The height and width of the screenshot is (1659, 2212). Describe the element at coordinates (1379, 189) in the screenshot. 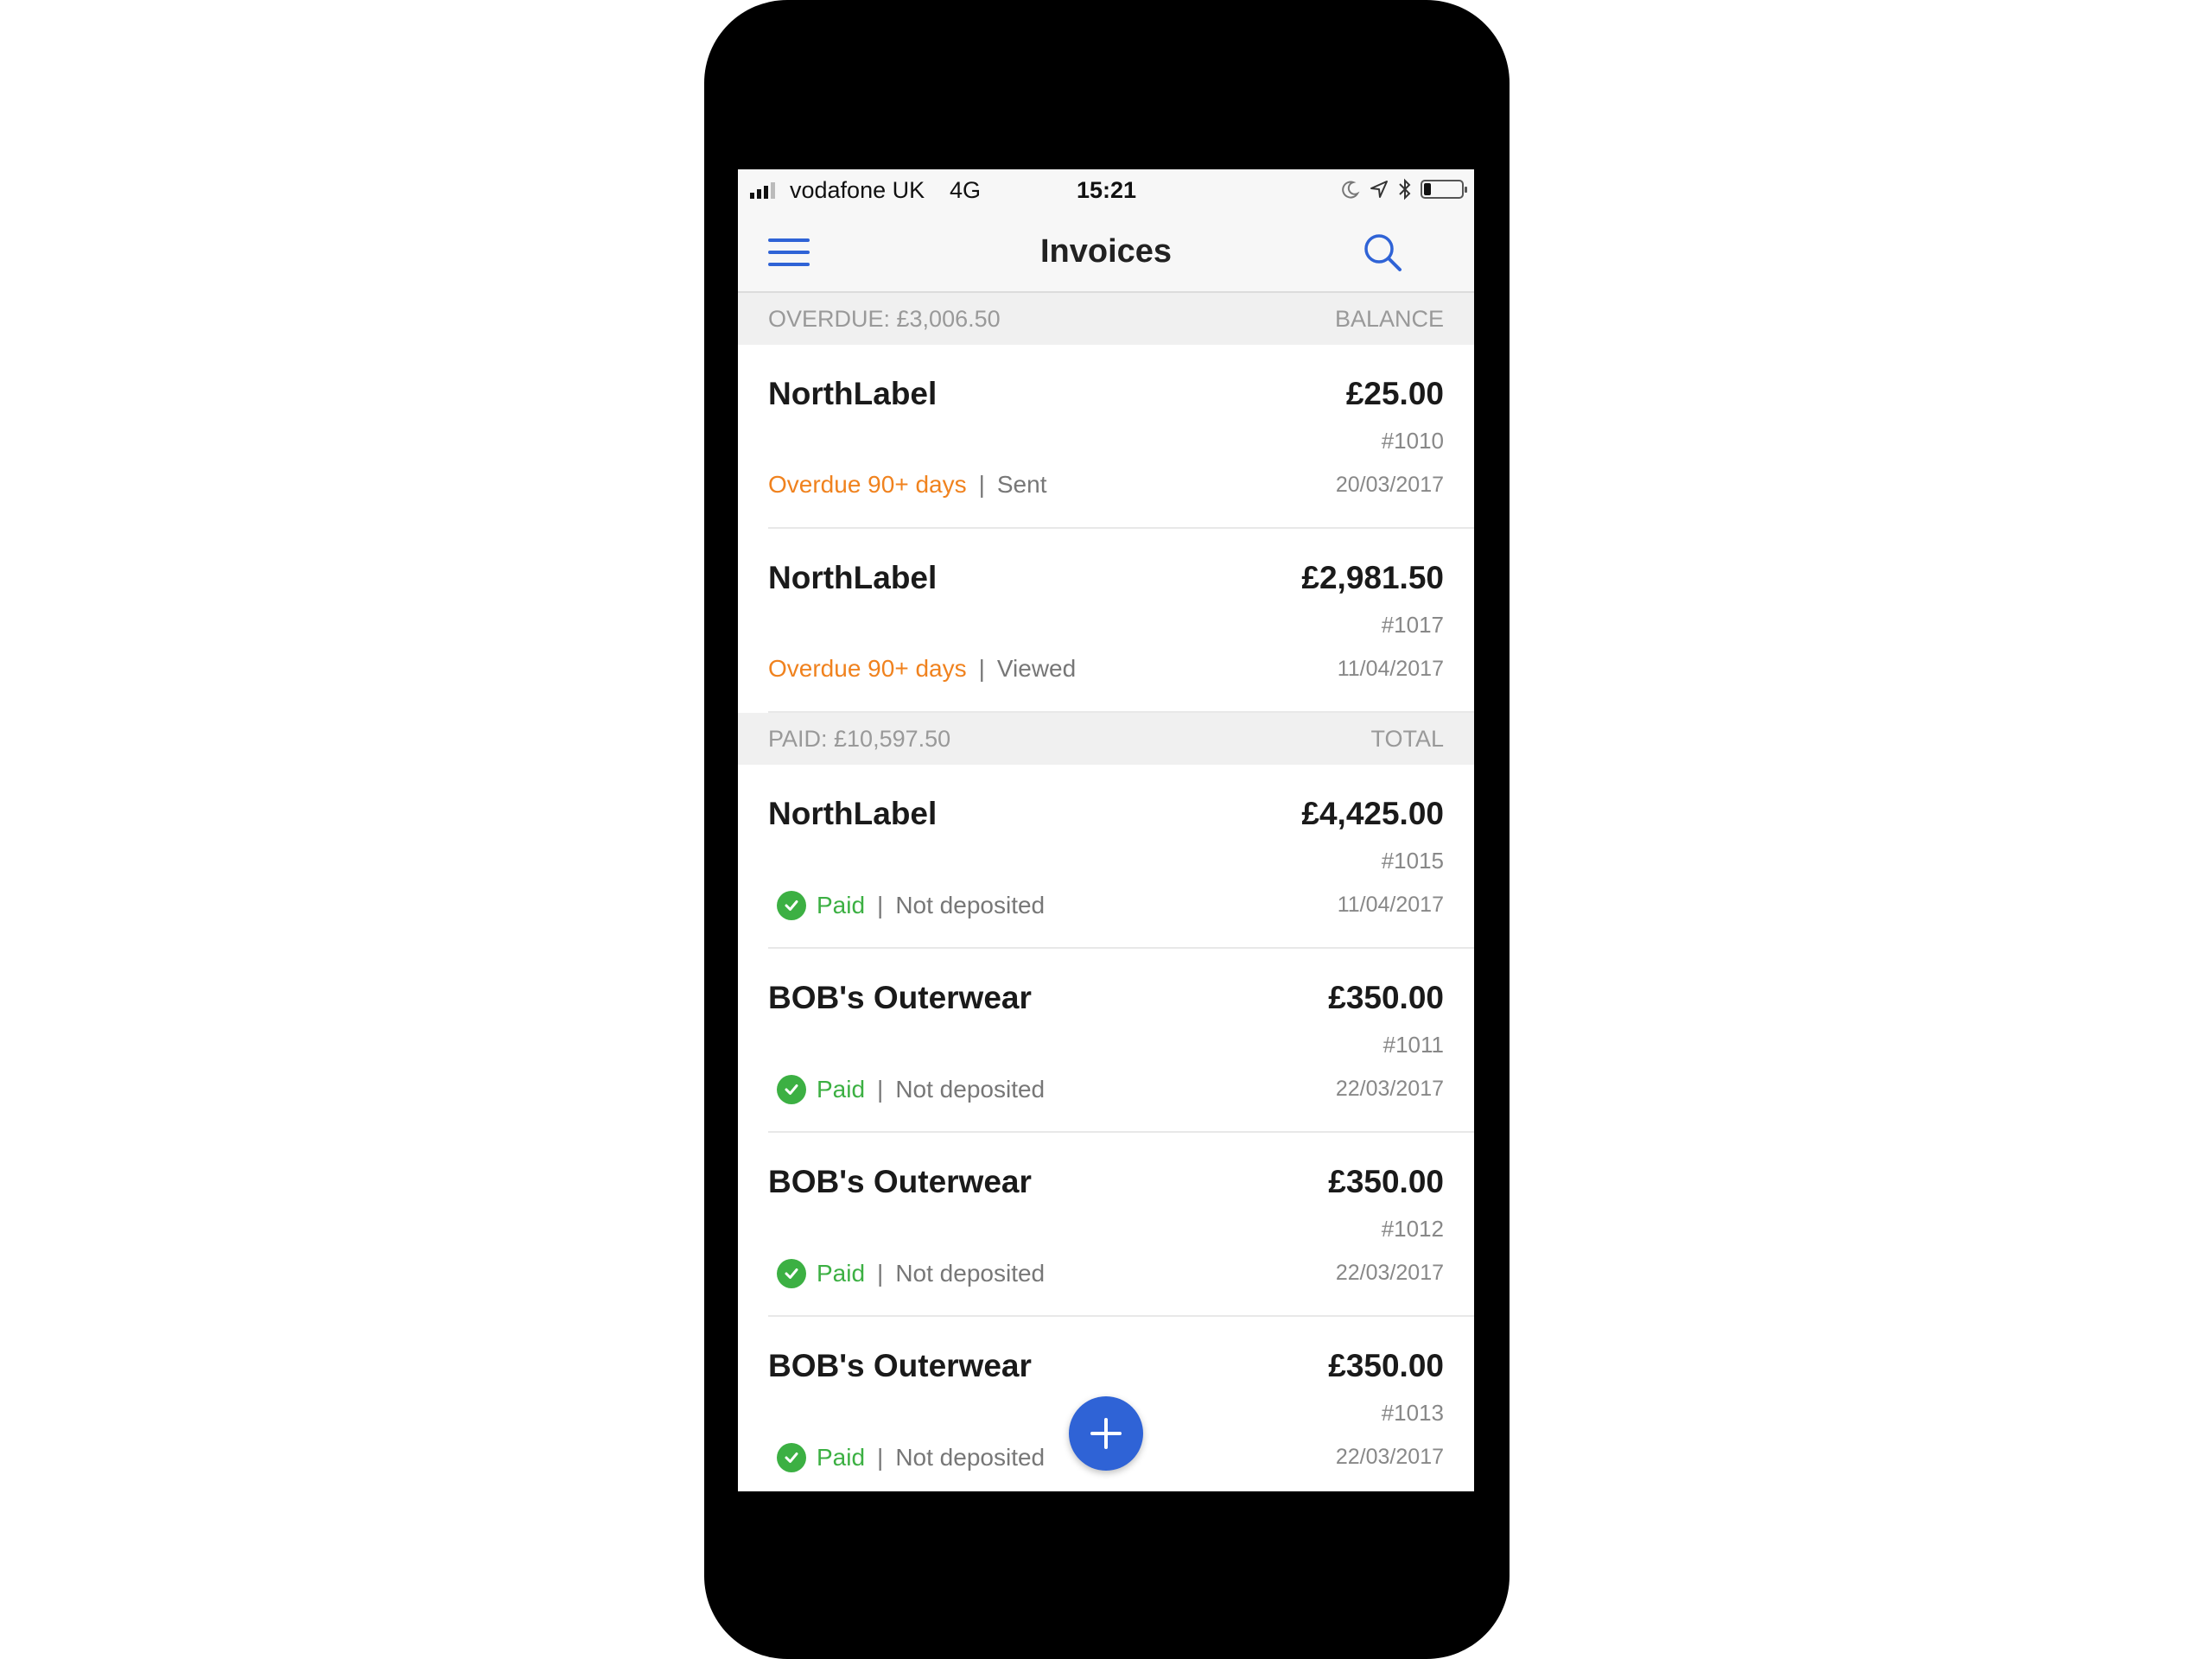

I see `location-arrow-icon` at that location.